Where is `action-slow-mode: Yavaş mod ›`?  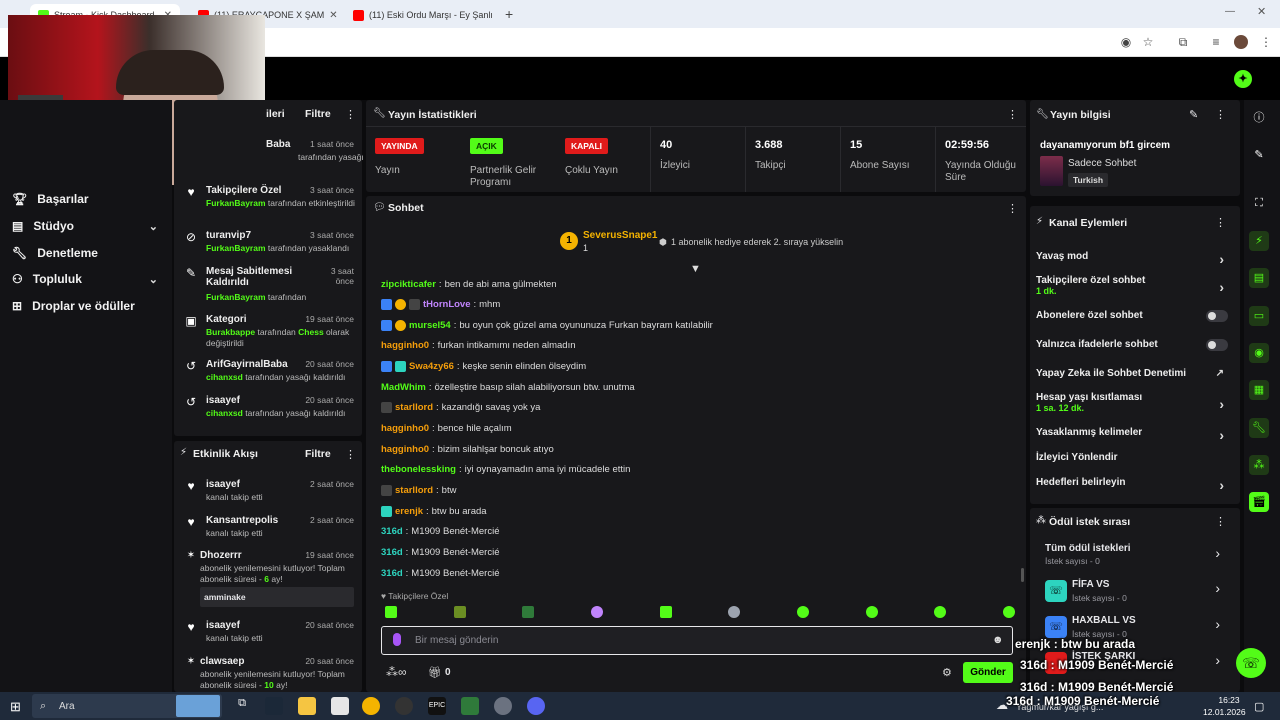
action-slow-mode: Yavaş mod › is located at coordinates (1131, 259).